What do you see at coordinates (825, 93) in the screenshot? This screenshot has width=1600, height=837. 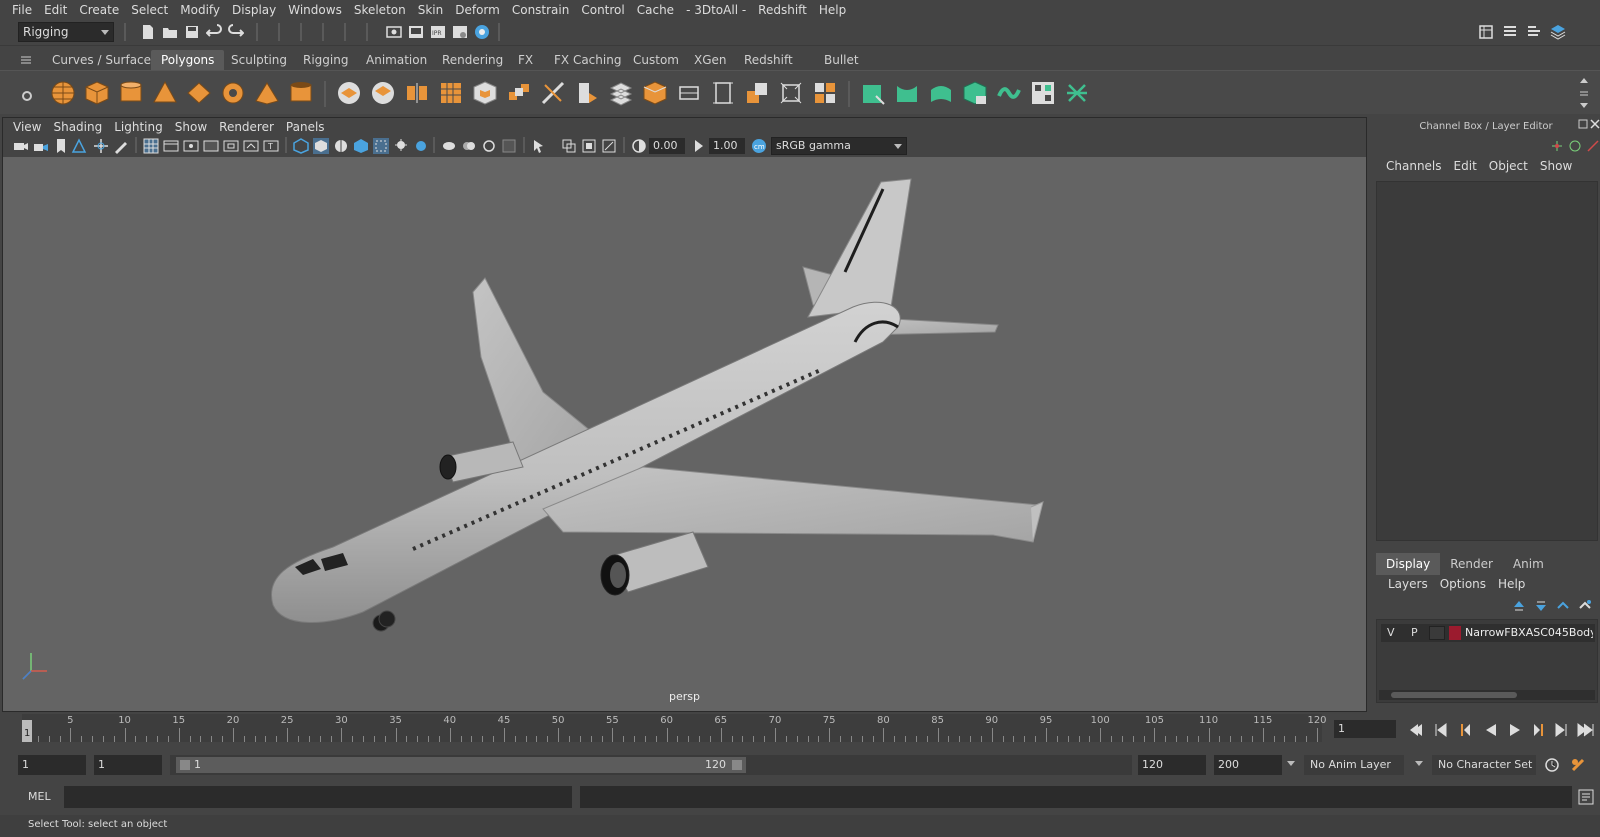 I see `layout-uv-icon` at bounding box center [825, 93].